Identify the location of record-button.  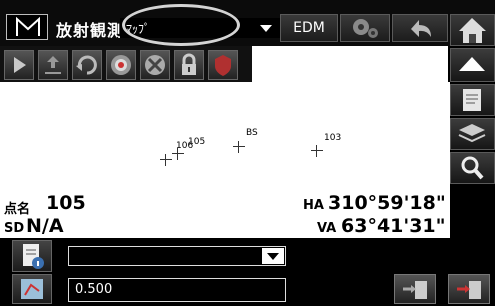
(415, 289).